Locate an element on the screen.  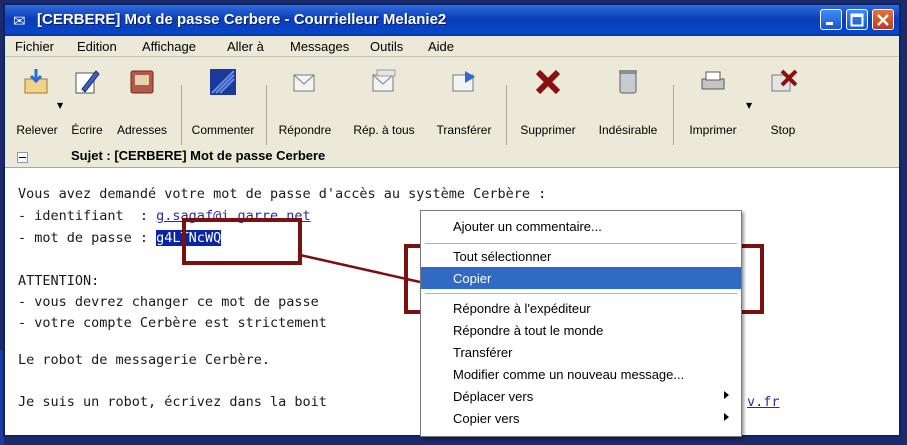
ctx-copier-vers: Copier vers is located at coordinates (581, 418).